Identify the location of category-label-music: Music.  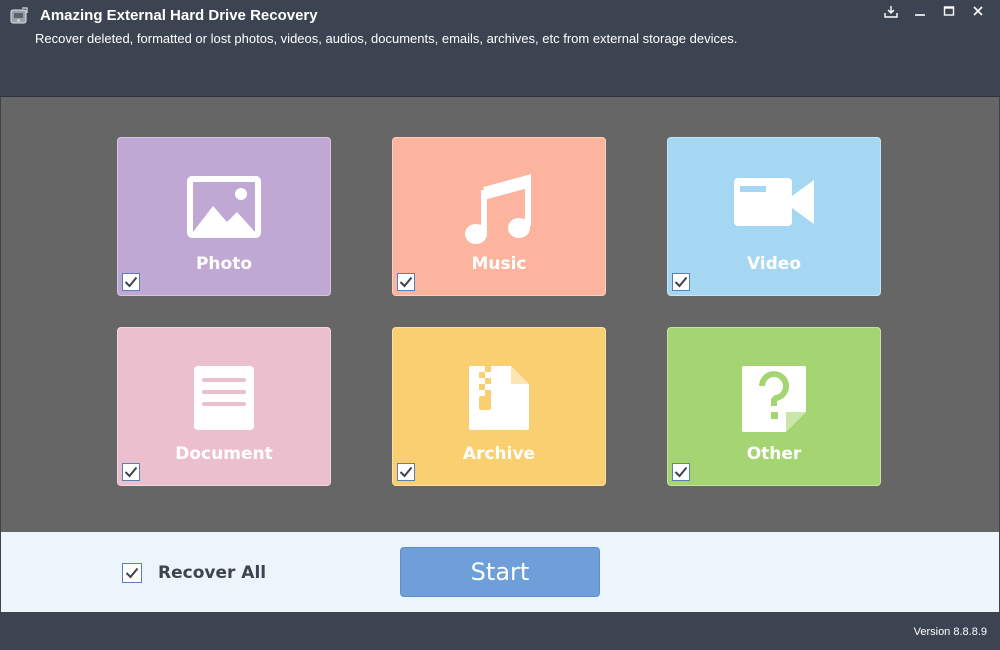
(499, 264).